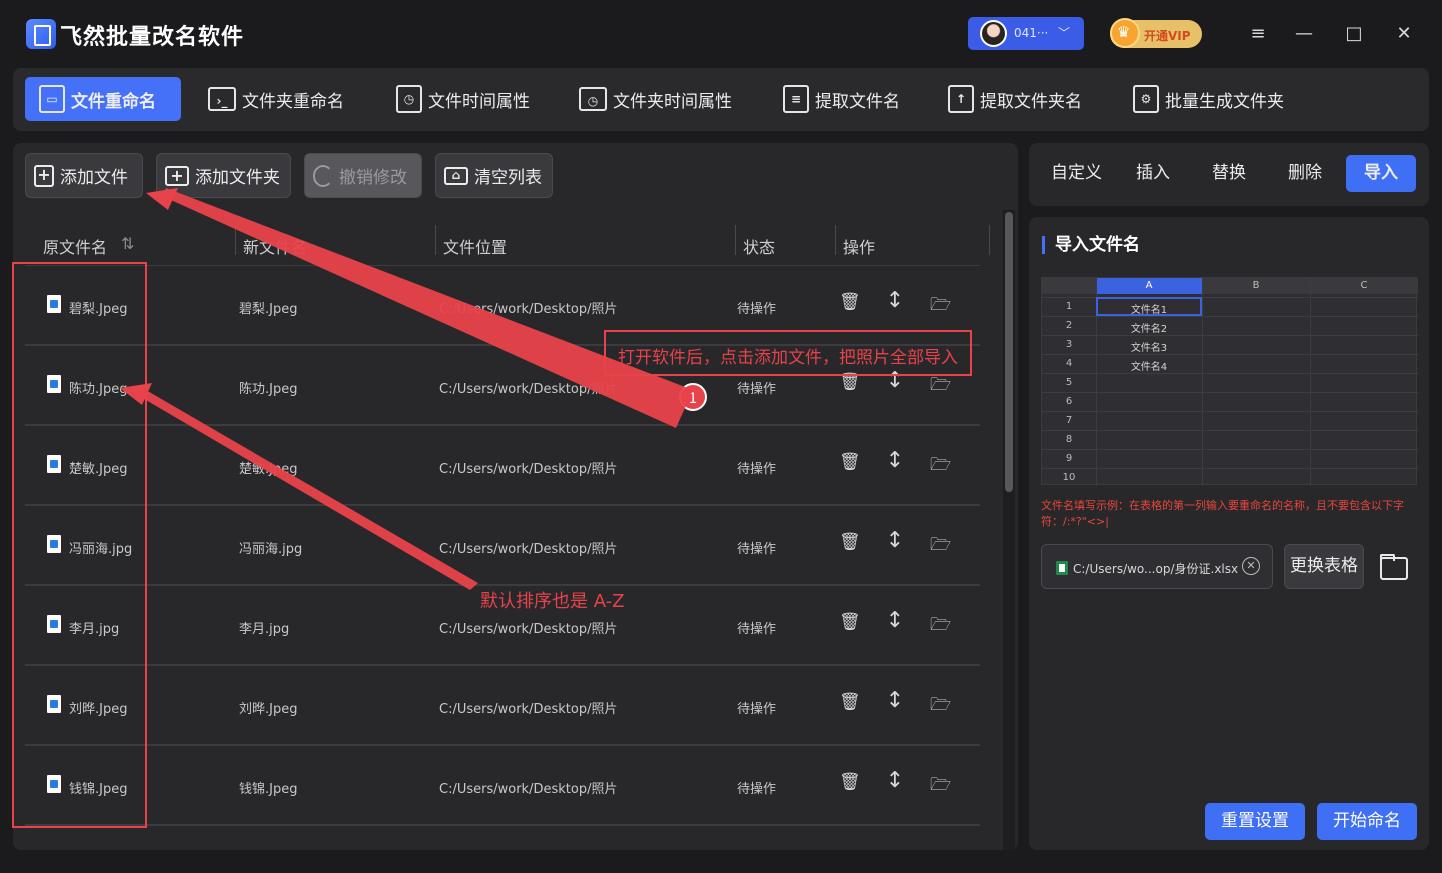 The width and height of the screenshot is (1442, 873). I want to click on row-number: 1, so click(1069, 306).